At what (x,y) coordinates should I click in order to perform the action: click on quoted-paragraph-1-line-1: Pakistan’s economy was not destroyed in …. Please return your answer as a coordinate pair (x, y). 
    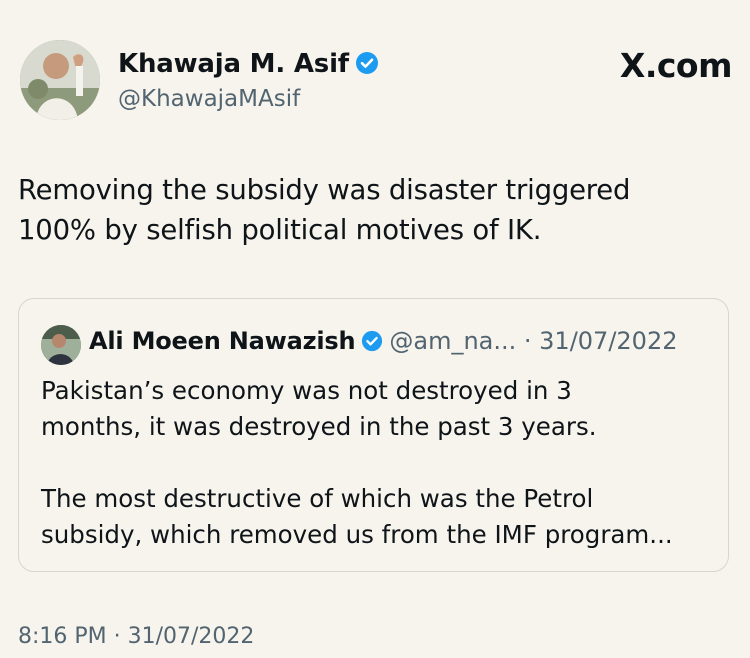
    Looking at the image, I should click on (306, 390).